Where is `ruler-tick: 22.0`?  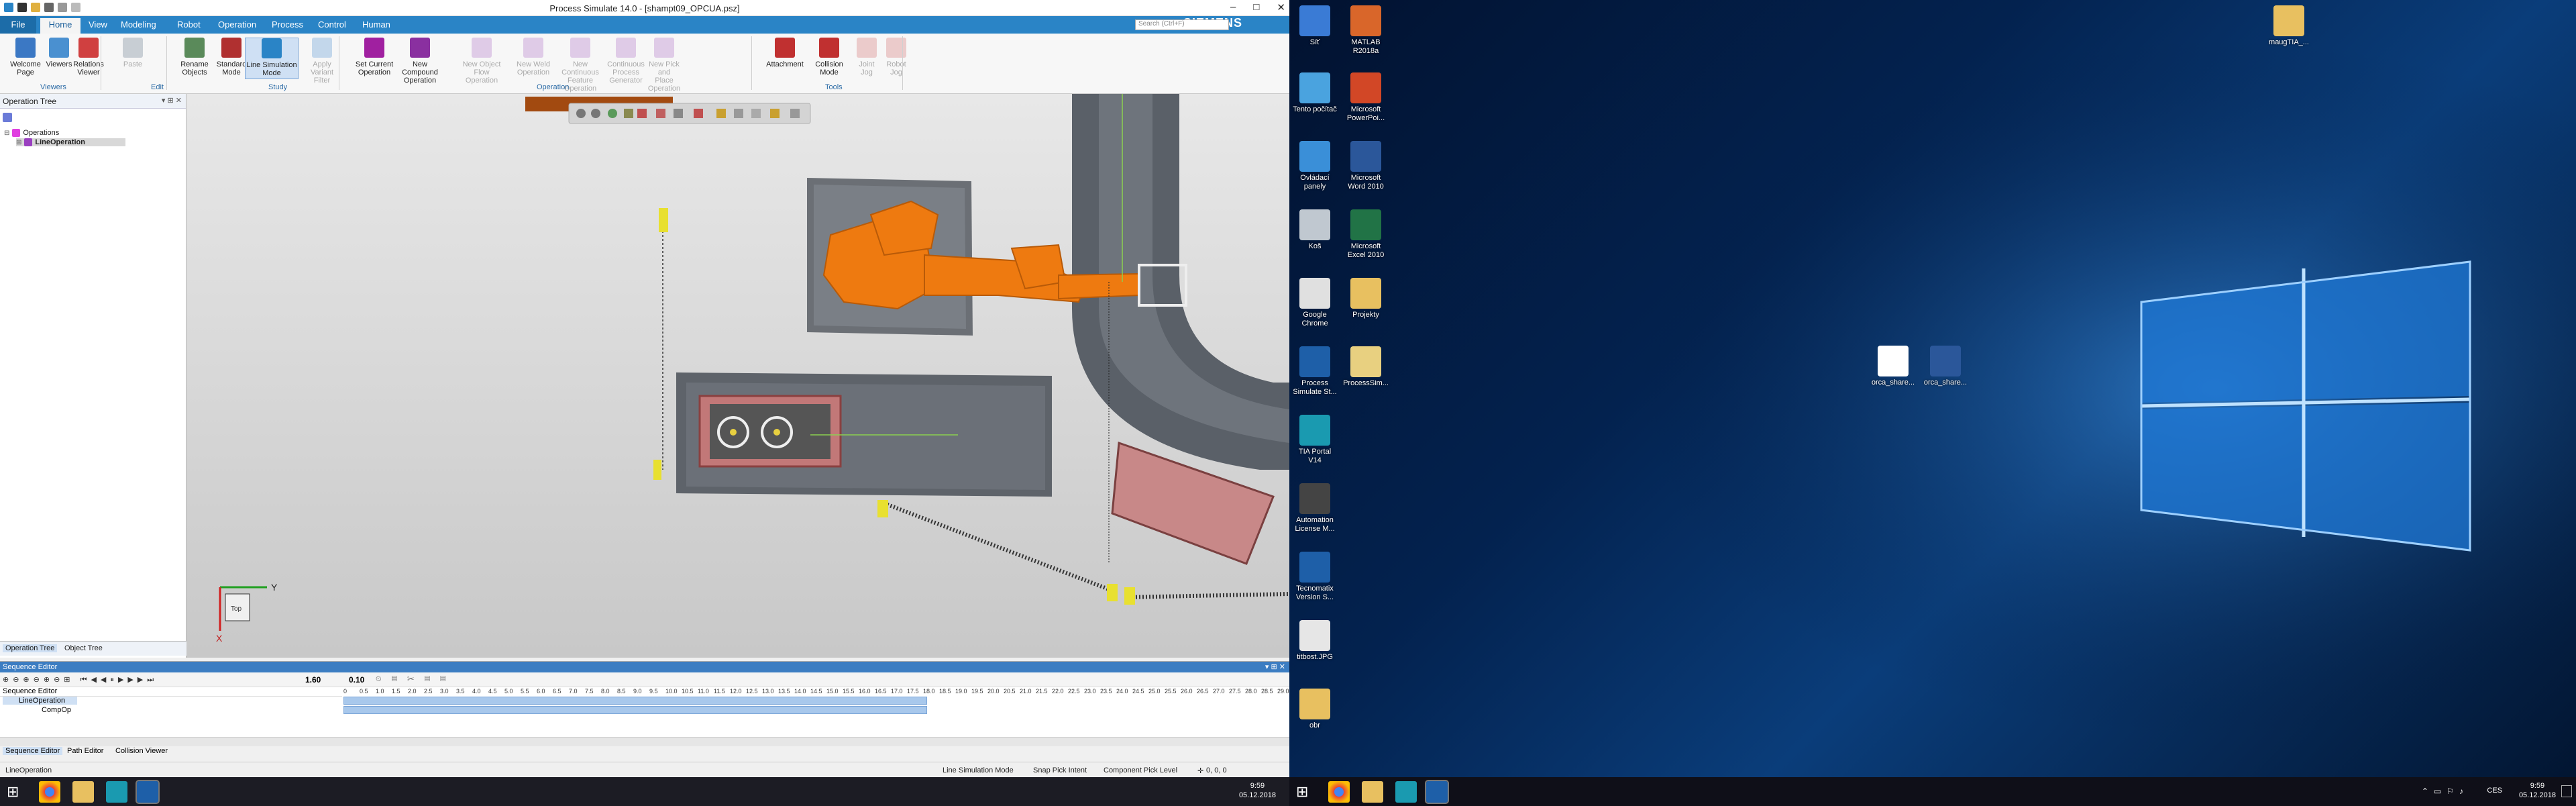 ruler-tick: 22.0 is located at coordinates (1058, 691).